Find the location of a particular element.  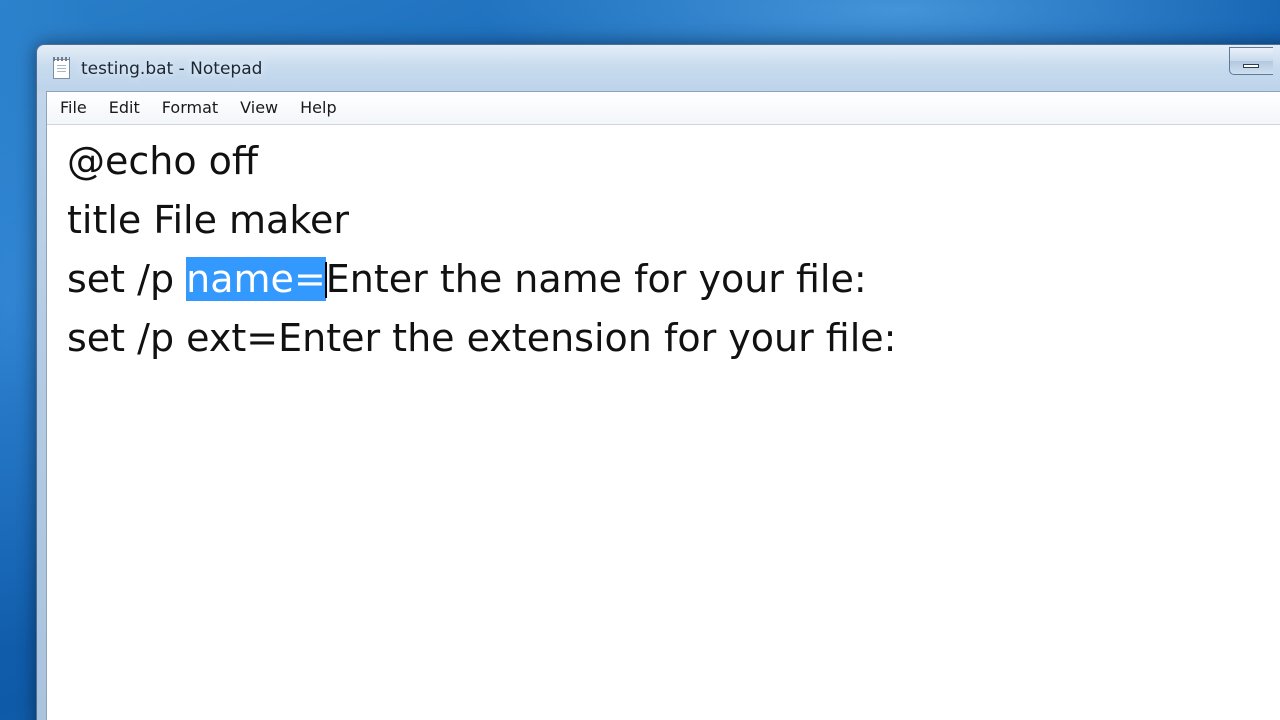

selected-text: name= is located at coordinates (256, 279).